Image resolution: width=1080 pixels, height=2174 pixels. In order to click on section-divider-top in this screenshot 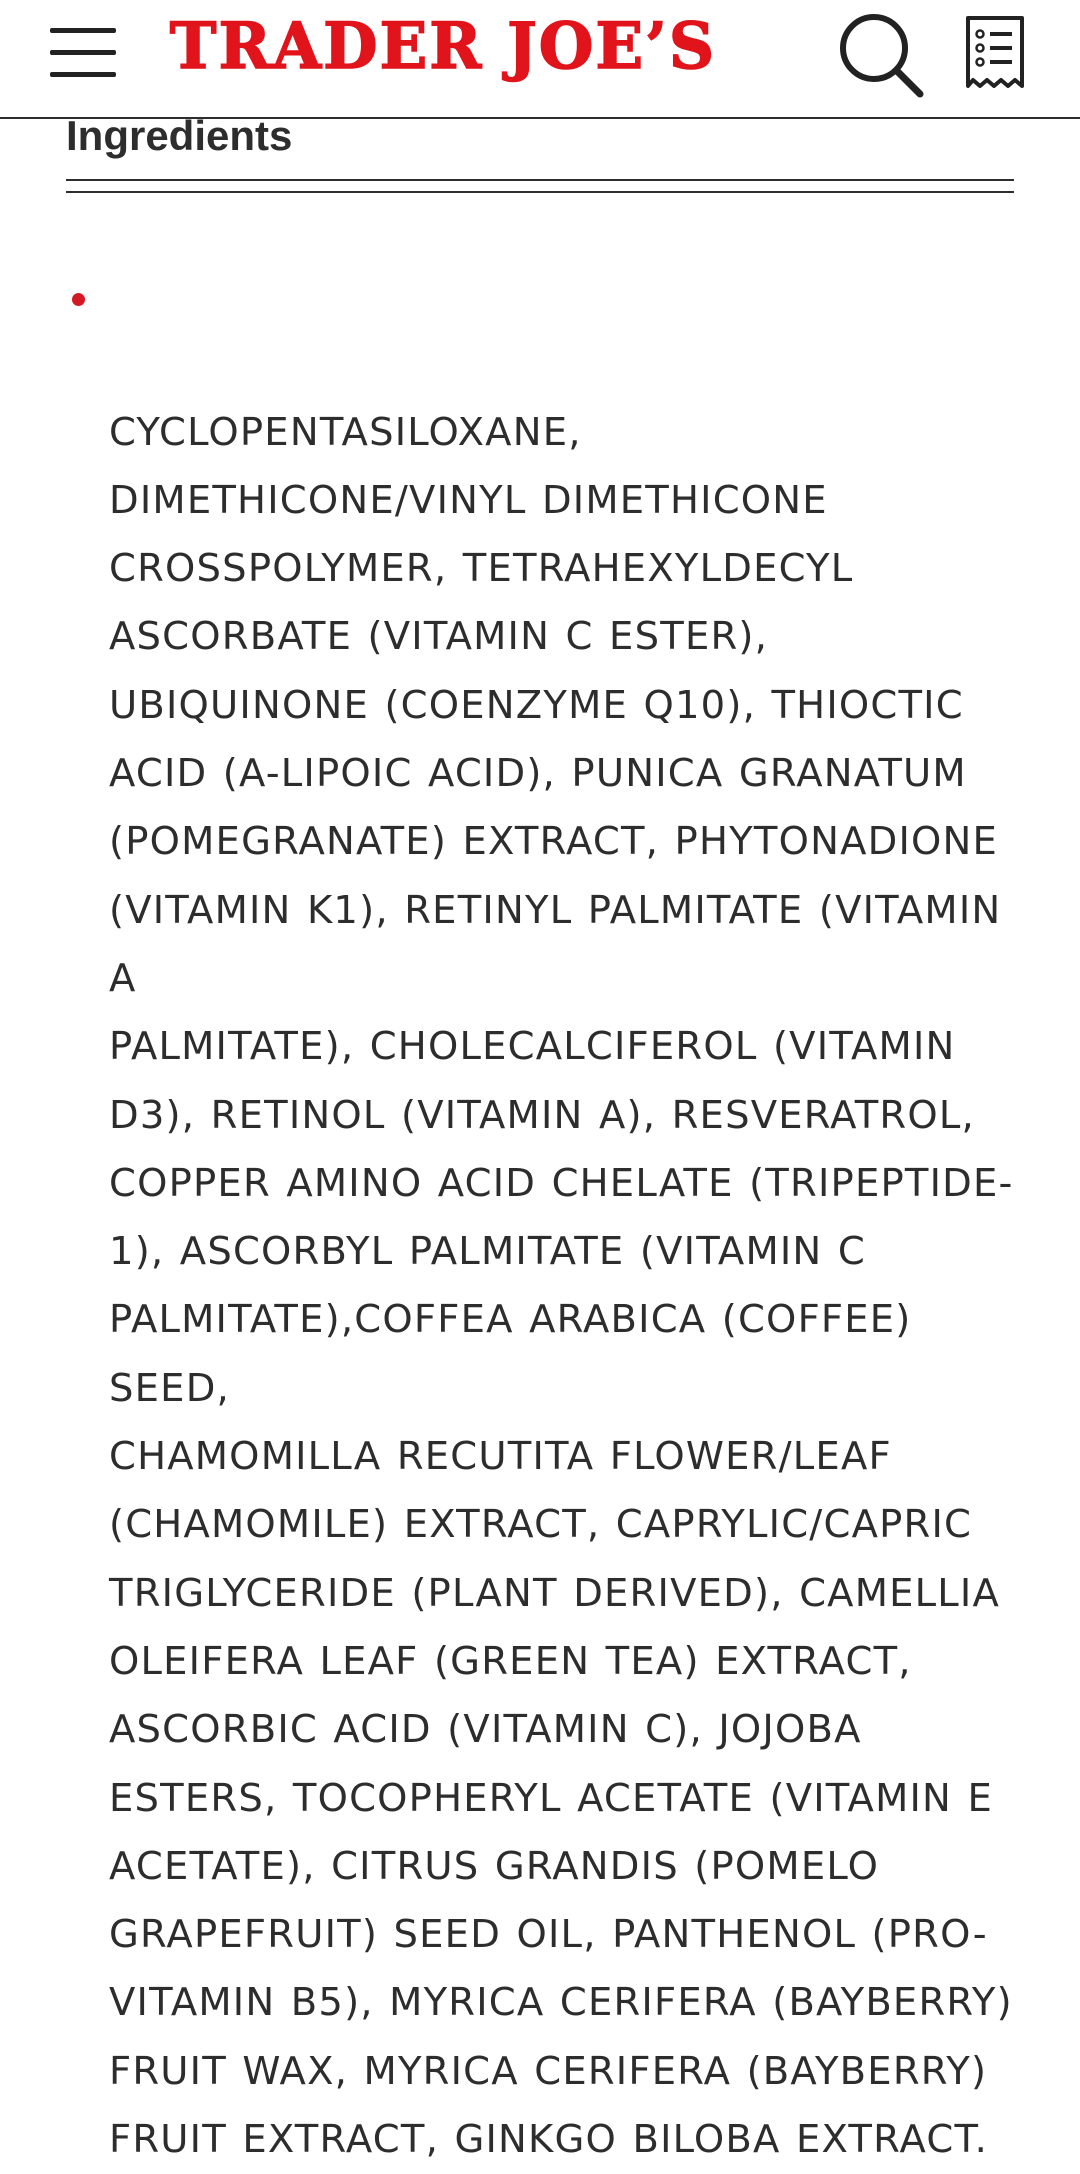, I will do `click(540, 180)`.